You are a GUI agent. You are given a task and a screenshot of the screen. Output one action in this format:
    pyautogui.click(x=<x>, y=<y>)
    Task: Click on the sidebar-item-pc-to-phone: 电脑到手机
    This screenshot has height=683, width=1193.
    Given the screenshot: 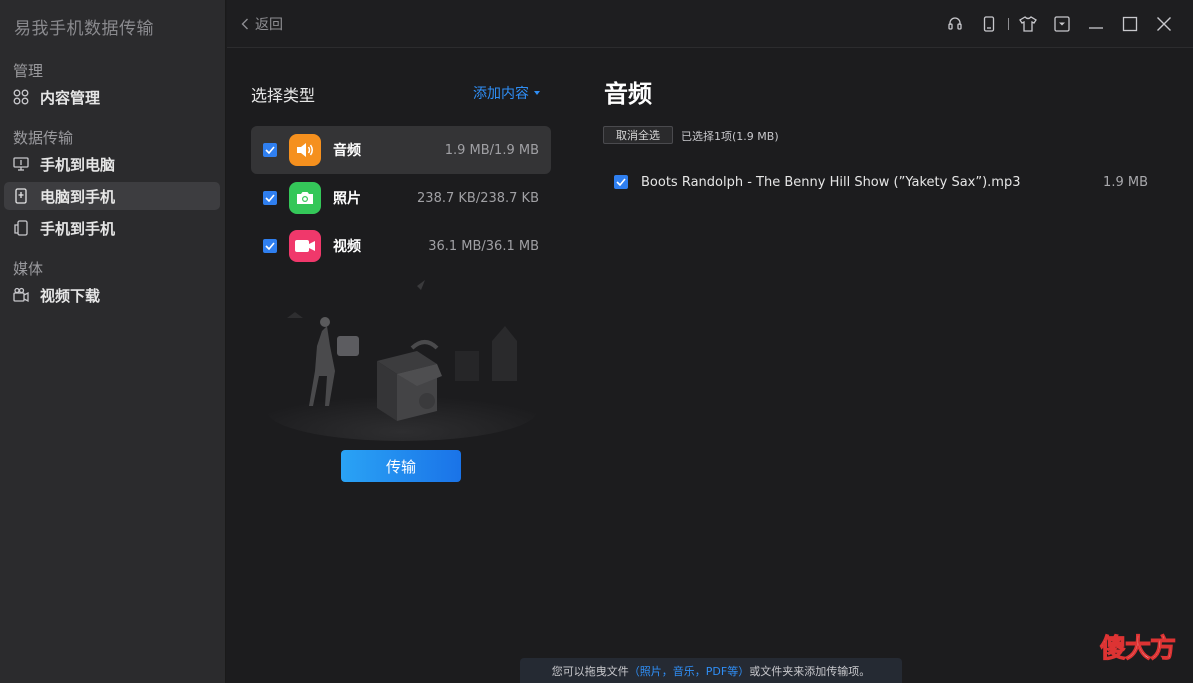 What is the action you would take?
    pyautogui.click(x=112, y=196)
    